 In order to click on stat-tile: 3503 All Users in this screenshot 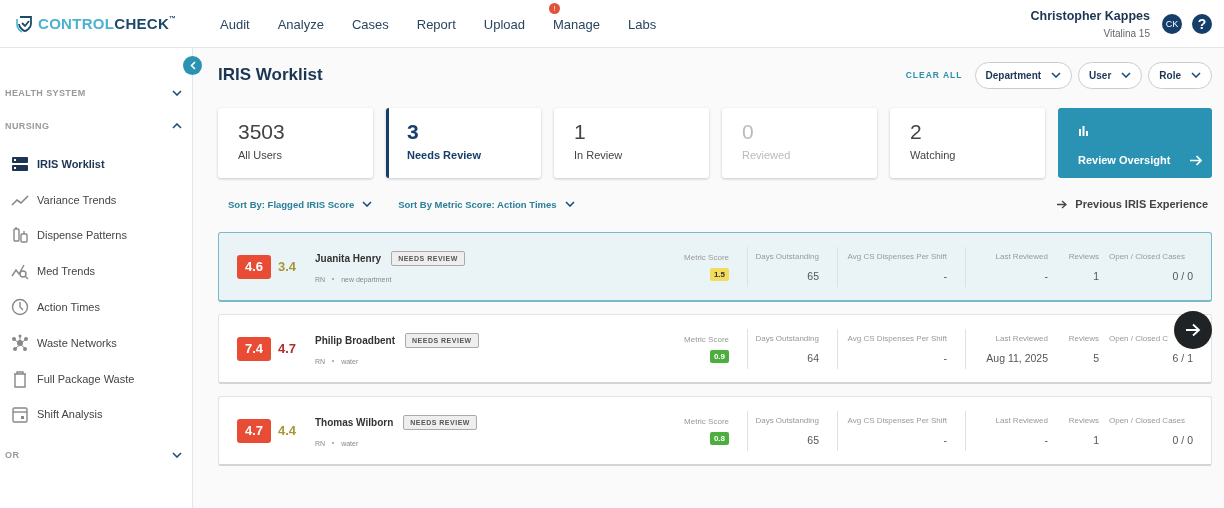, I will do `click(295, 143)`.